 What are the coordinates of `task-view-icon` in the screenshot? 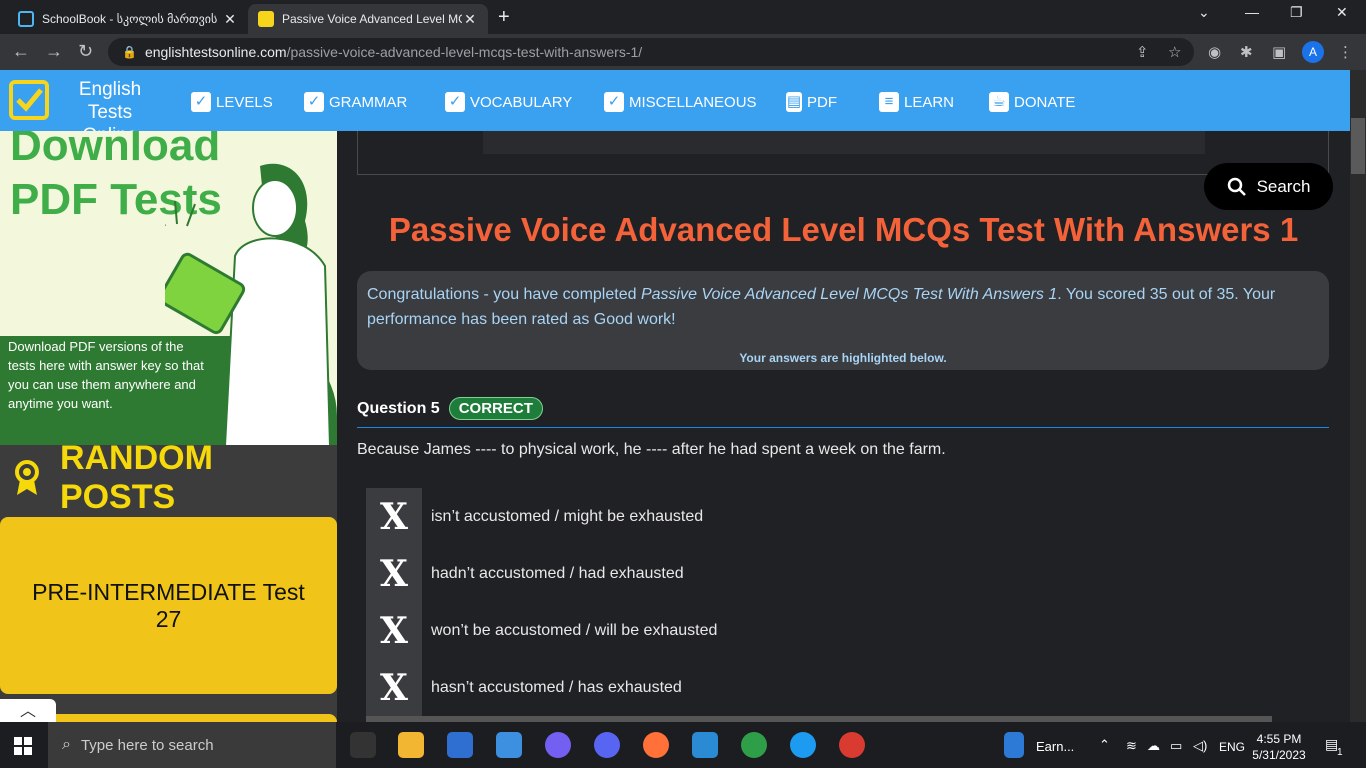 It's located at (363, 745).